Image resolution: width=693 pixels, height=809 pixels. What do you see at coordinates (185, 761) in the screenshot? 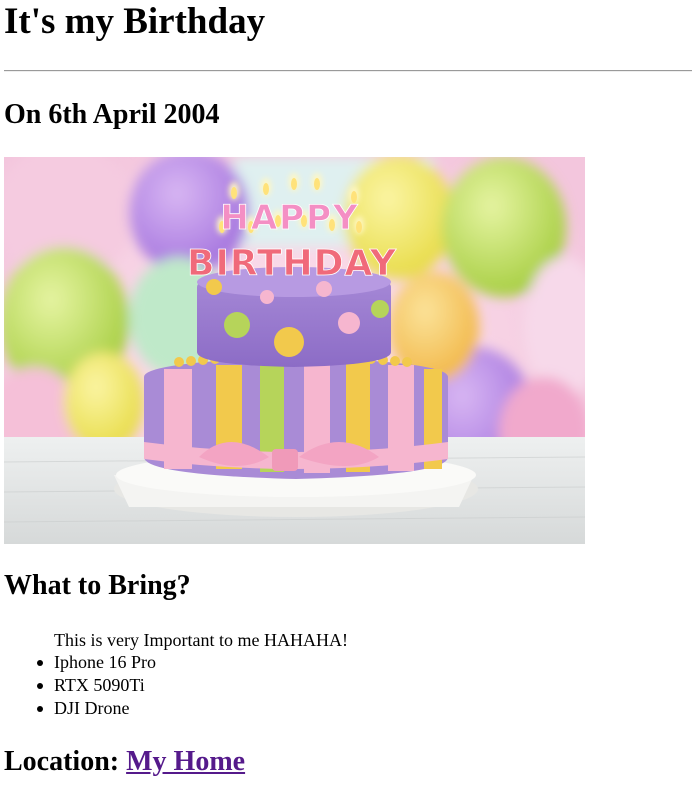
I see `location-link: My Home` at bounding box center [185, 761].